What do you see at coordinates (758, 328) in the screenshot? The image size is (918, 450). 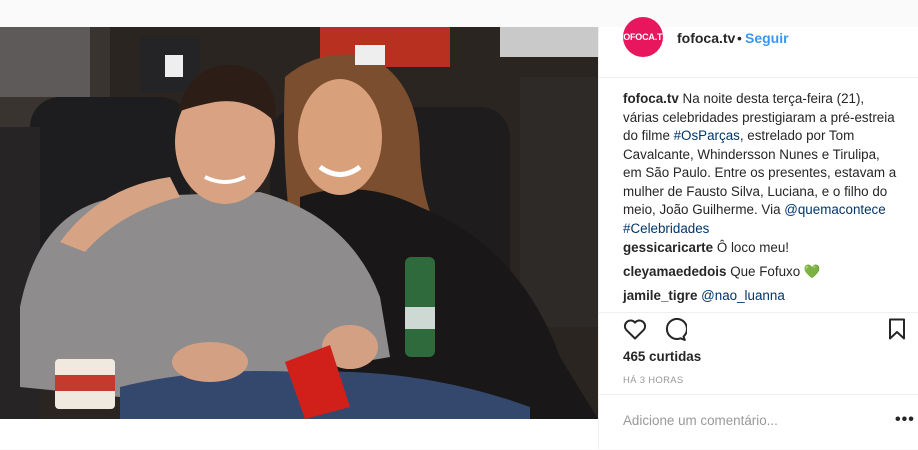 I see `post-actions` at bounding box center [758, 328].